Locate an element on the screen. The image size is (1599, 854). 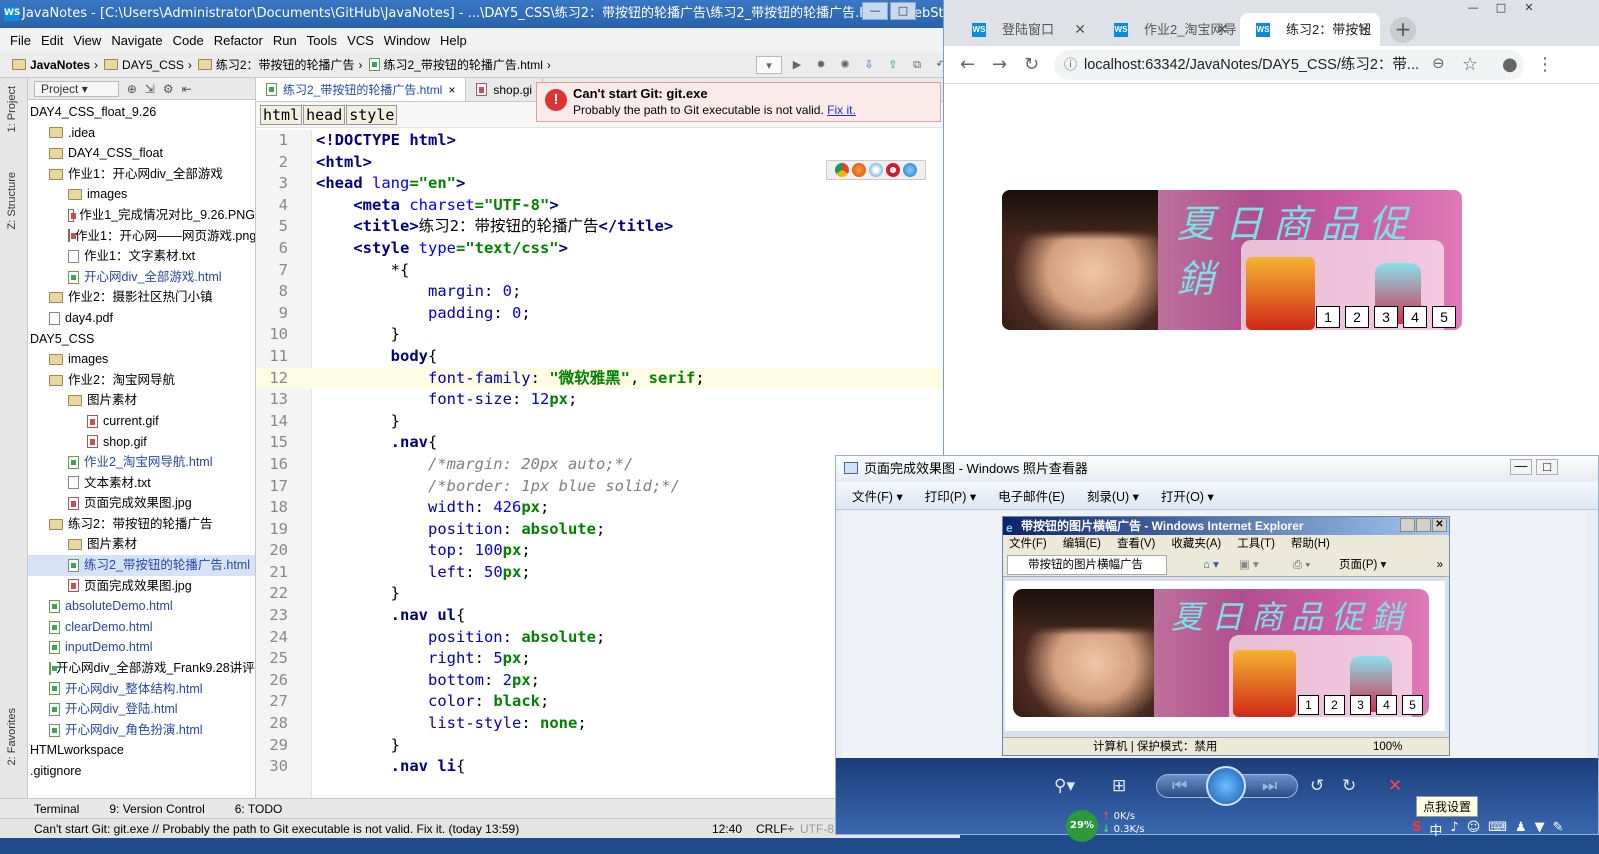
tree-item: .idea is located at coordinates (141, 133).